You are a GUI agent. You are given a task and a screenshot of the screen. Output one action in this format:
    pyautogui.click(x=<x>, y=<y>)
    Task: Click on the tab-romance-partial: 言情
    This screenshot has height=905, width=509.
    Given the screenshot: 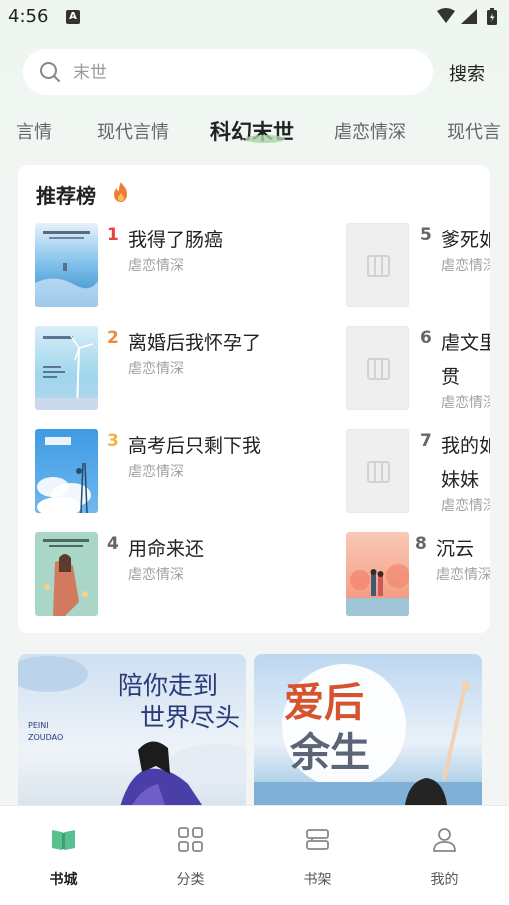 What is the action you would take?
    pyautogui.click(x=34, y=131)
    